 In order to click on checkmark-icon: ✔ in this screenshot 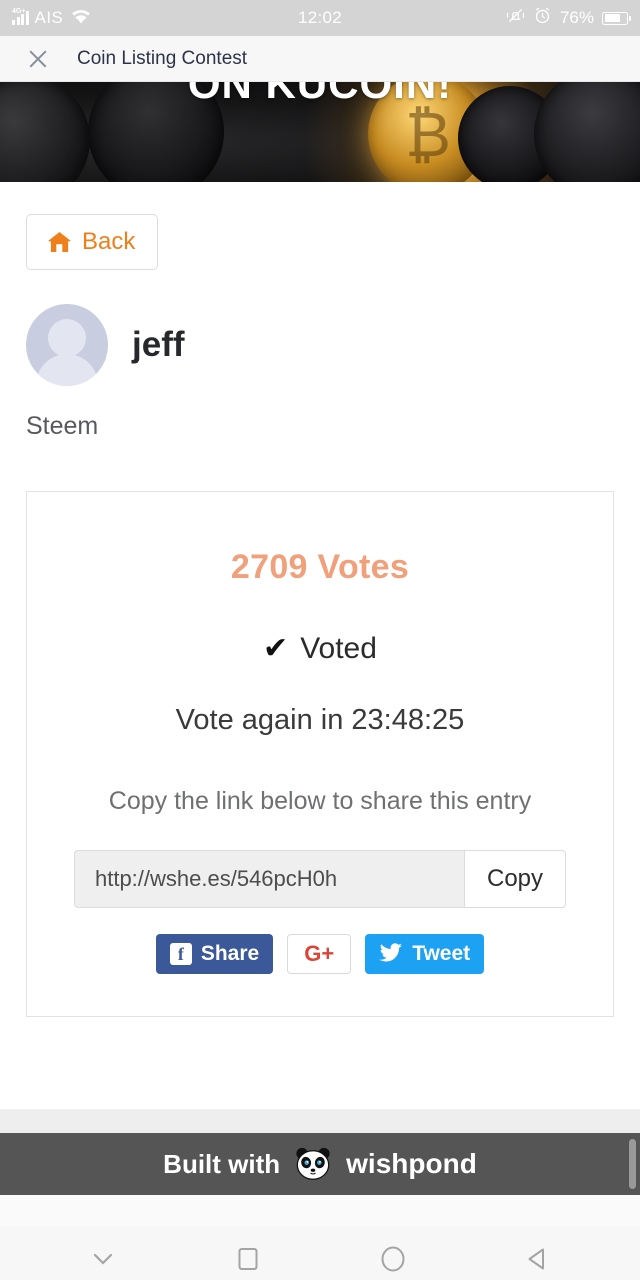, I will do `click(276, 648)`.